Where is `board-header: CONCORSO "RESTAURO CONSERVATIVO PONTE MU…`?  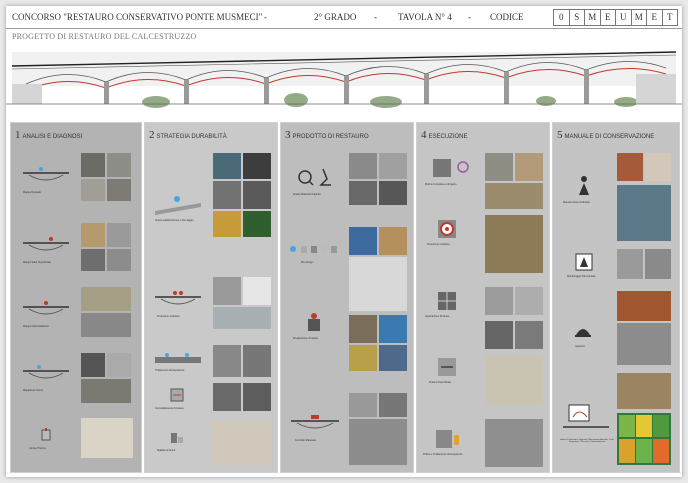
board-header: CONCORSO "RESTAURO CONSERVATIVO PONTE MU… is located at coordinates (344, 17).